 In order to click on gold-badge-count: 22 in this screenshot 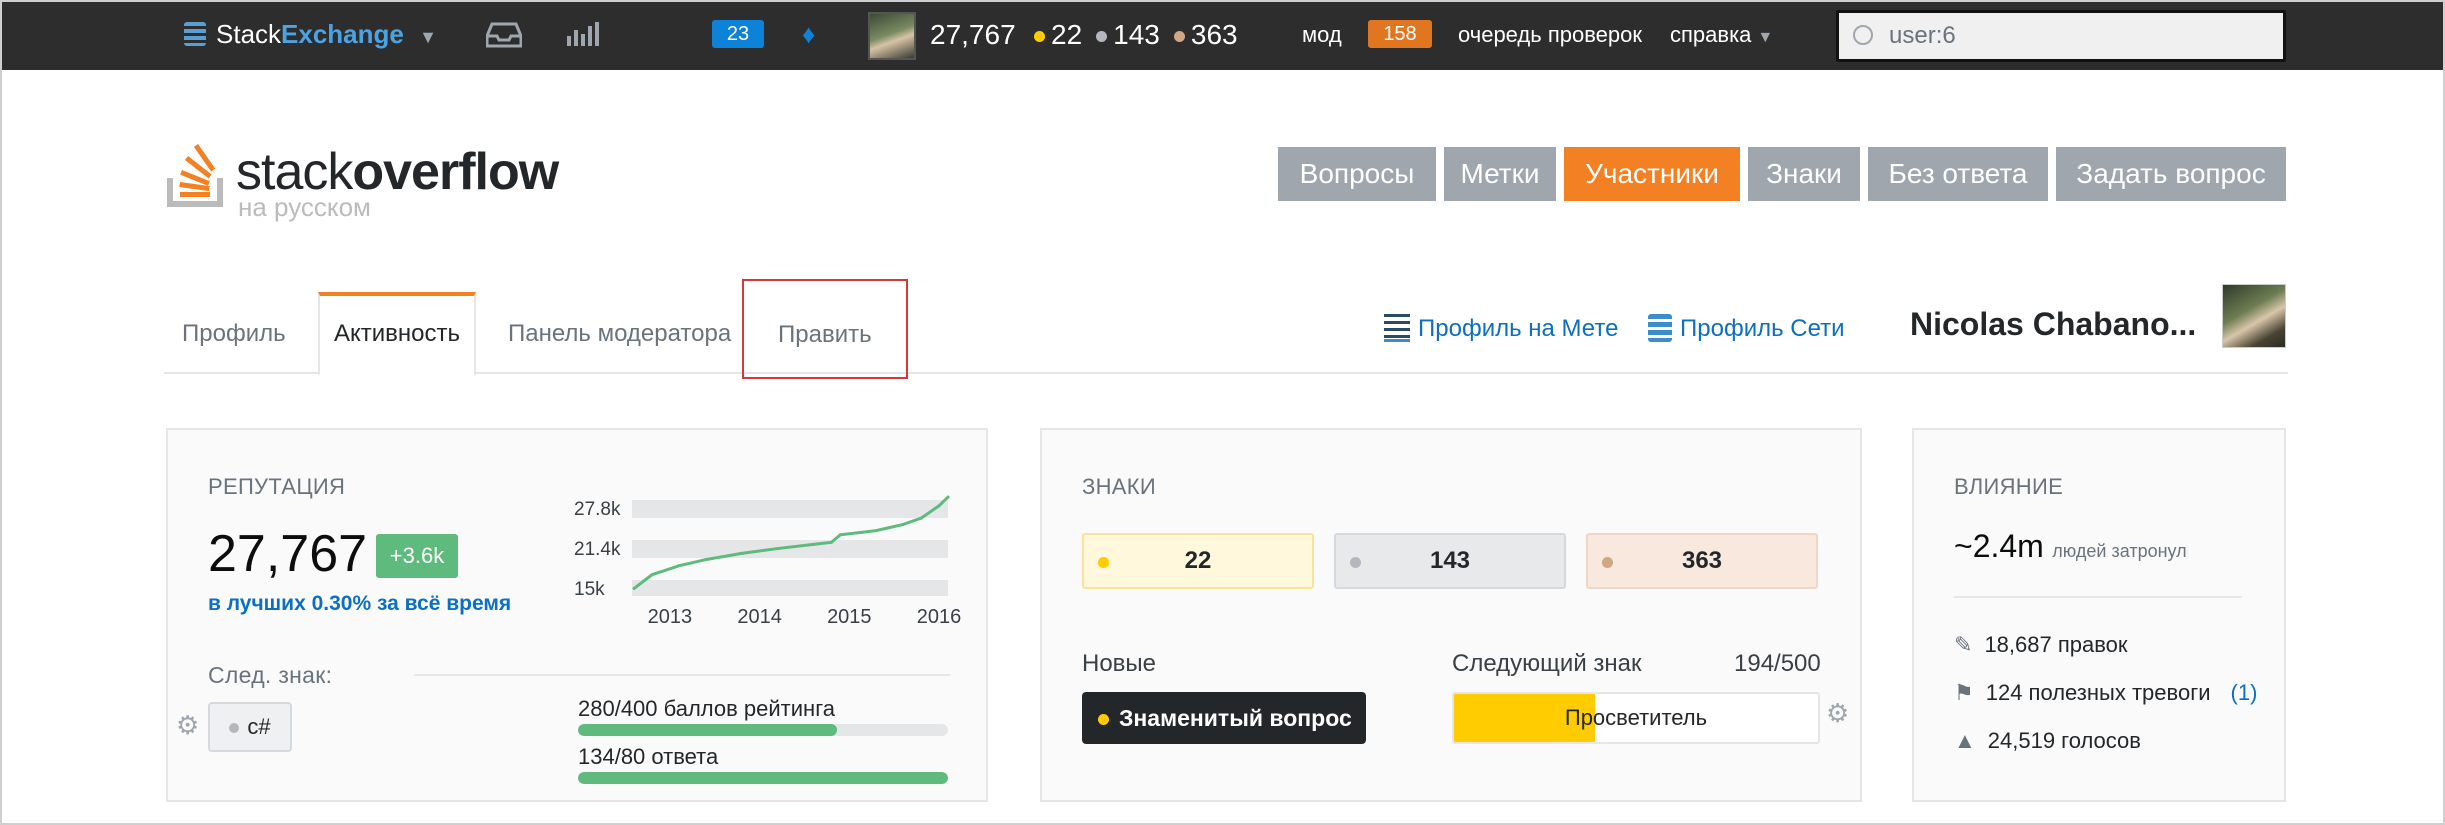, I will do `click(1198, 560)`.